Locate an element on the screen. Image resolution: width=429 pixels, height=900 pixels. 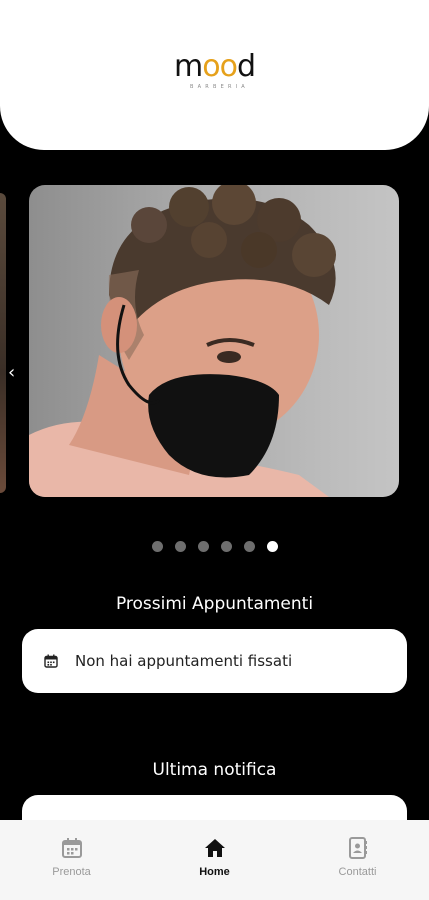
brand-logo: m oo d BARBERIA is located at coordinates (214, 70).